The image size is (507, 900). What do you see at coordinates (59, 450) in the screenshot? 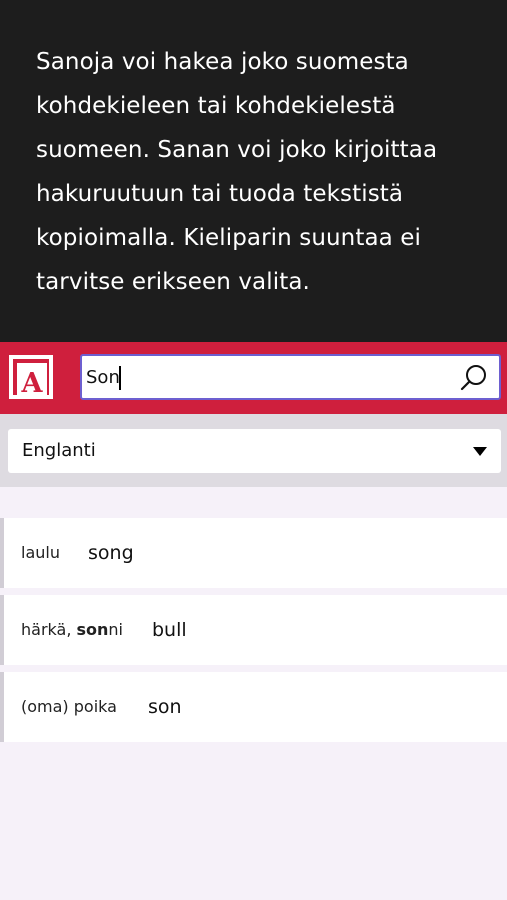
I see `language-selected: Englanti` at bounding box center [59, 450].